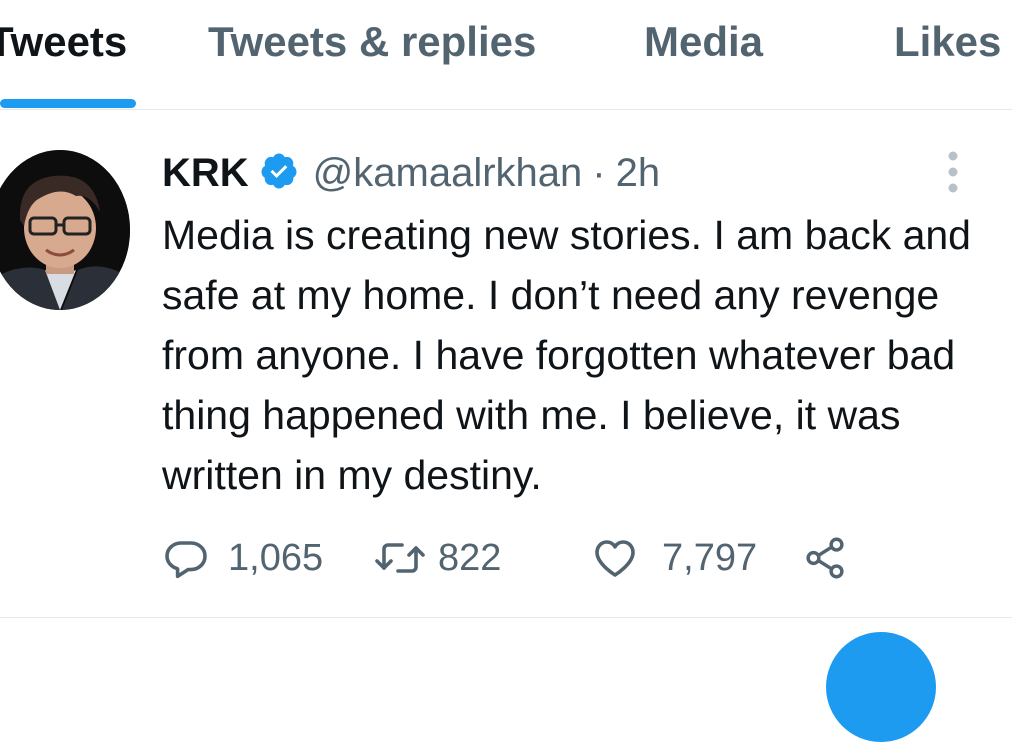 Image resolution: width=1012 pixels, height=742 pixels. What do you see at coordinates (68, 103) in the screenshot?
I see `active-tab-indicator` at bounding box center [68, 103].